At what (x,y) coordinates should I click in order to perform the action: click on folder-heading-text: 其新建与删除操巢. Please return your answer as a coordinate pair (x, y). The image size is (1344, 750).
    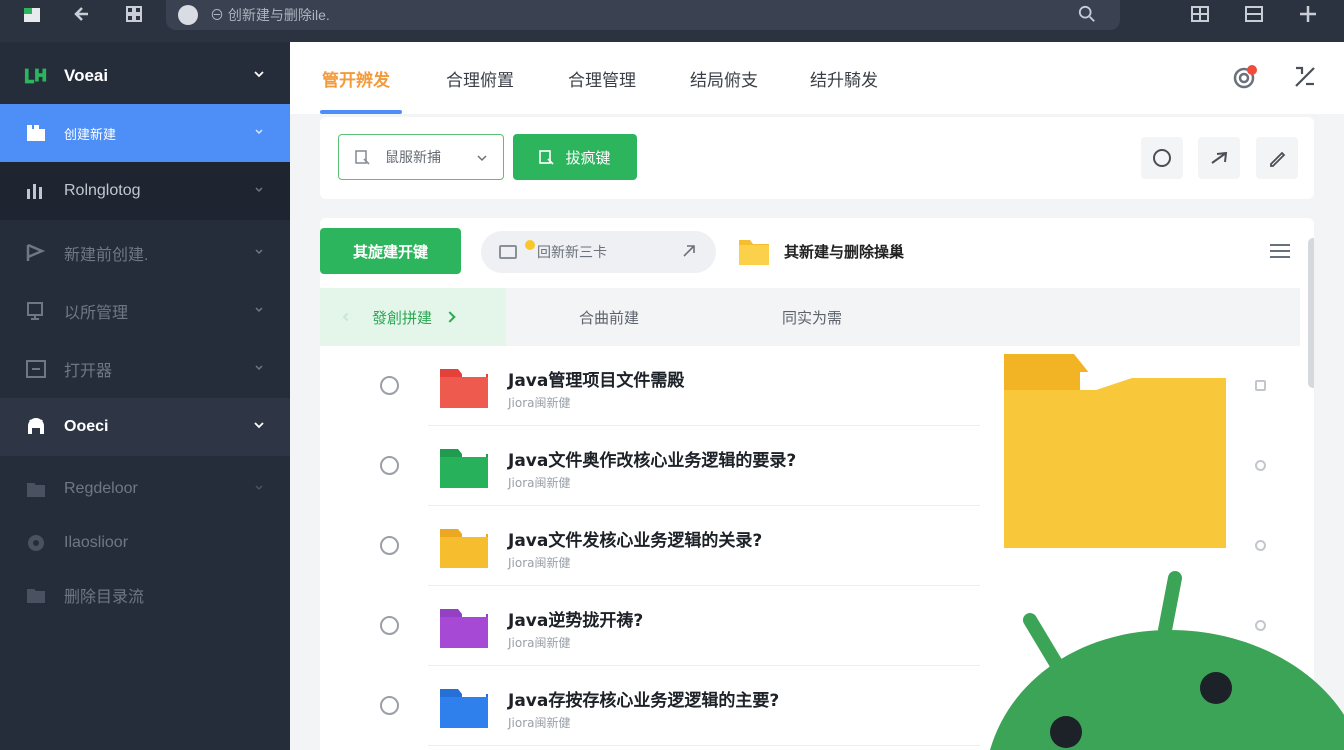
    Looking at the image, I should click on (844, 251).